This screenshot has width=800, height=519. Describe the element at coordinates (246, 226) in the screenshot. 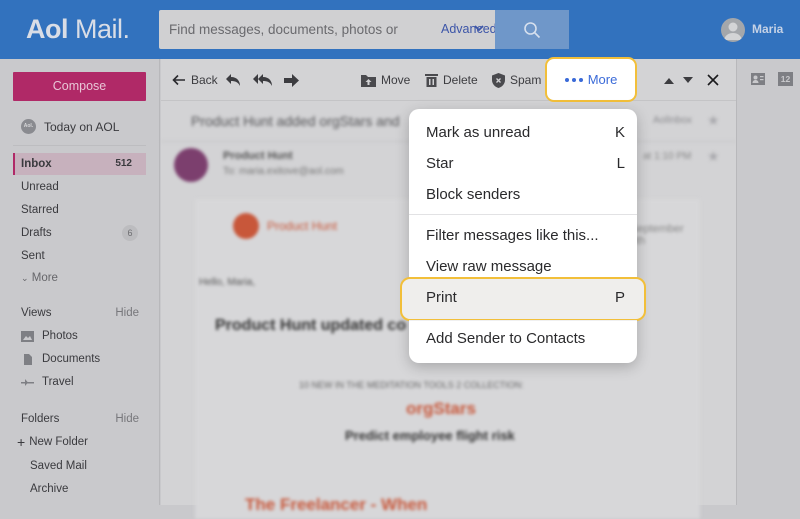

I see `product-hunt-logo` at that location.